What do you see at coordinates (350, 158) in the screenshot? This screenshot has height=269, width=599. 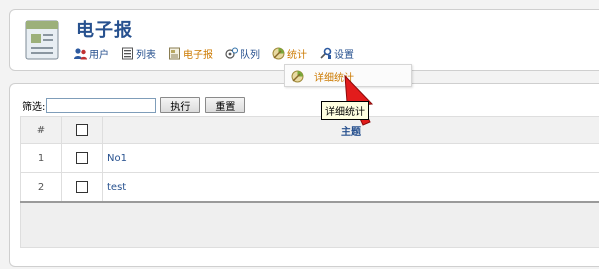 I see `row-subject-link: No1` at bounding box center [350, 158].